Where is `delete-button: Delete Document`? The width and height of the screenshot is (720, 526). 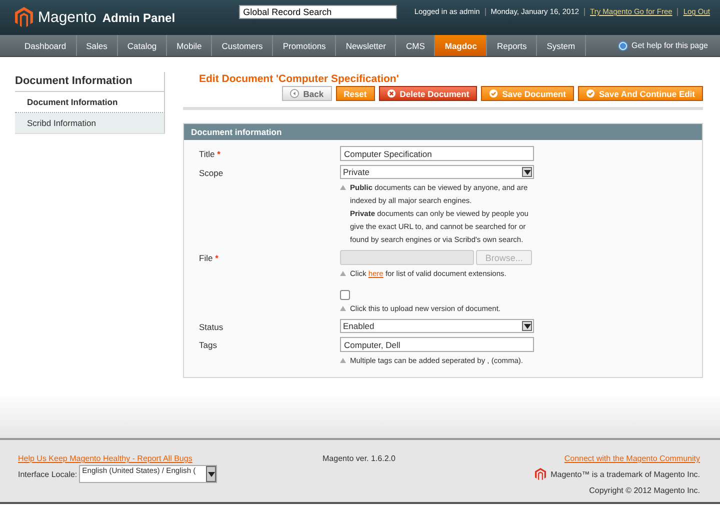 delete-button: Delete Document is located at coordinates (428, 93).